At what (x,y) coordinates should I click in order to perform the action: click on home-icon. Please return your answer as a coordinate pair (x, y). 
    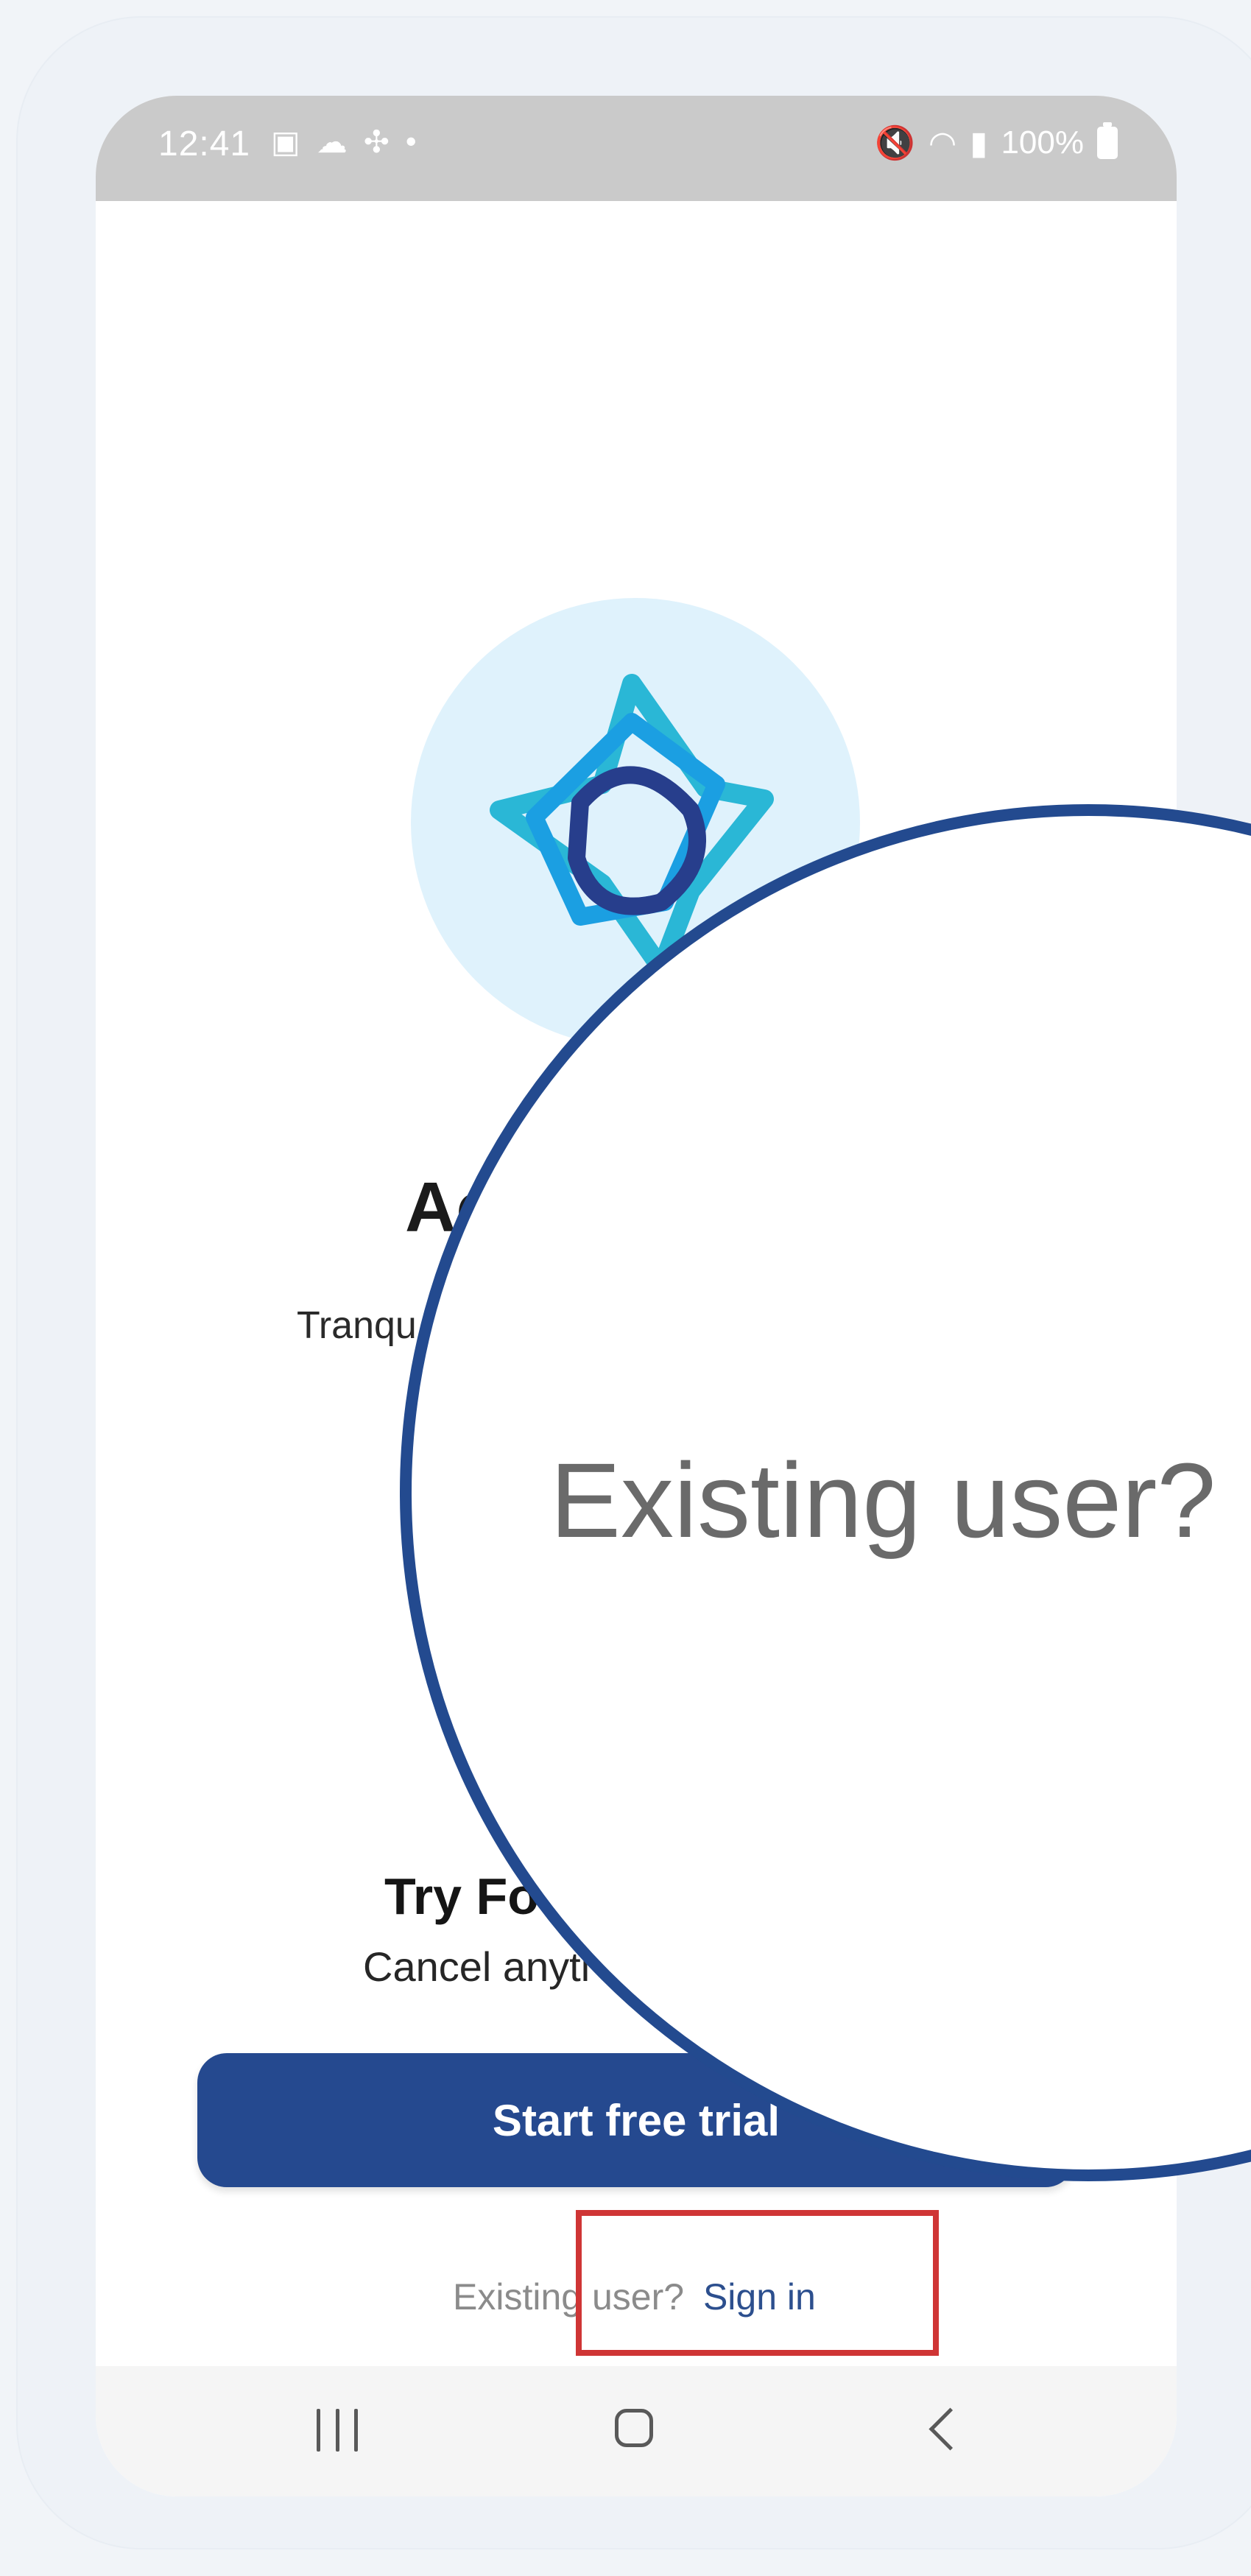
    Looking at the image, I should click on (634, 2428).